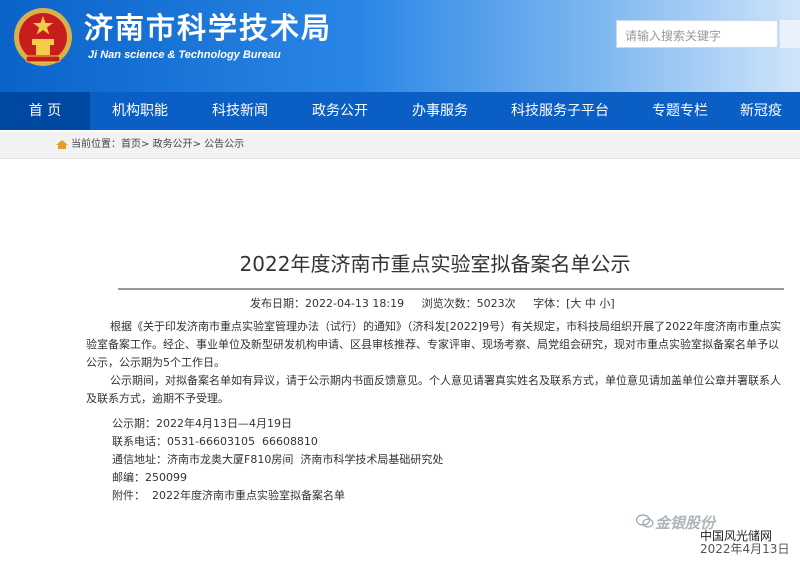 Image resolution: width=800 pixels, height=564 pixels. What do you see at coordinates (451, 289) in the screenshot?
I see `title-divider` at bounding box center [451, 289].